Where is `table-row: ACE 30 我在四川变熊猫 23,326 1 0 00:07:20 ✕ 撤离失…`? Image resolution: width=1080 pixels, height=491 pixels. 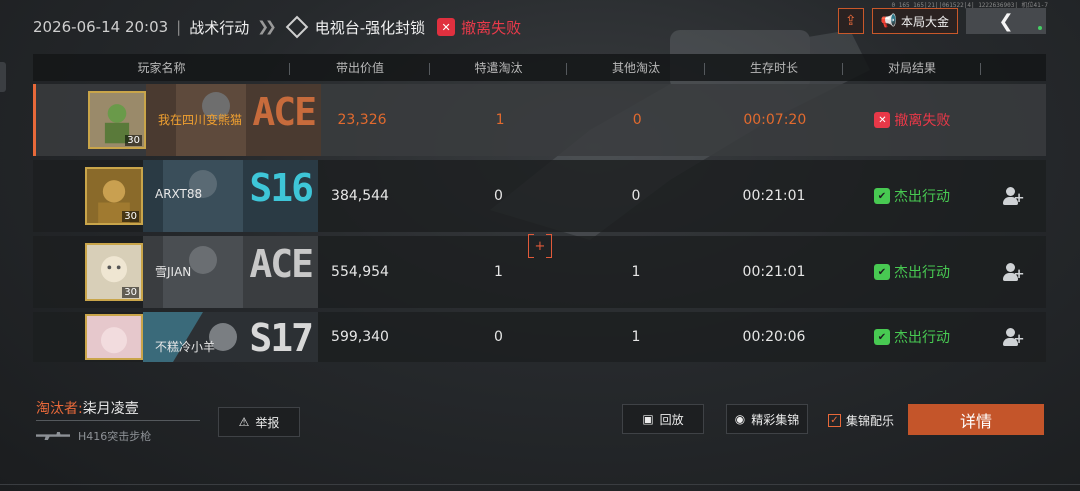 table-row: ACE 30 我在四川变熊猫 23,326 1 0 00:07:20 ✕ 撤离失… is located at coordinates (539, 120).